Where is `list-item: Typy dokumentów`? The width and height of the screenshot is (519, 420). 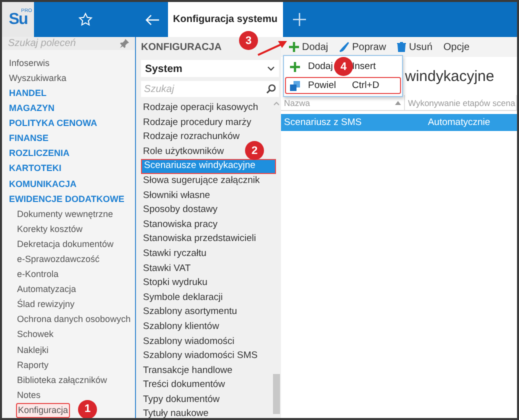 list-item: Typy dokumentów is located at coordinates (181, 400).